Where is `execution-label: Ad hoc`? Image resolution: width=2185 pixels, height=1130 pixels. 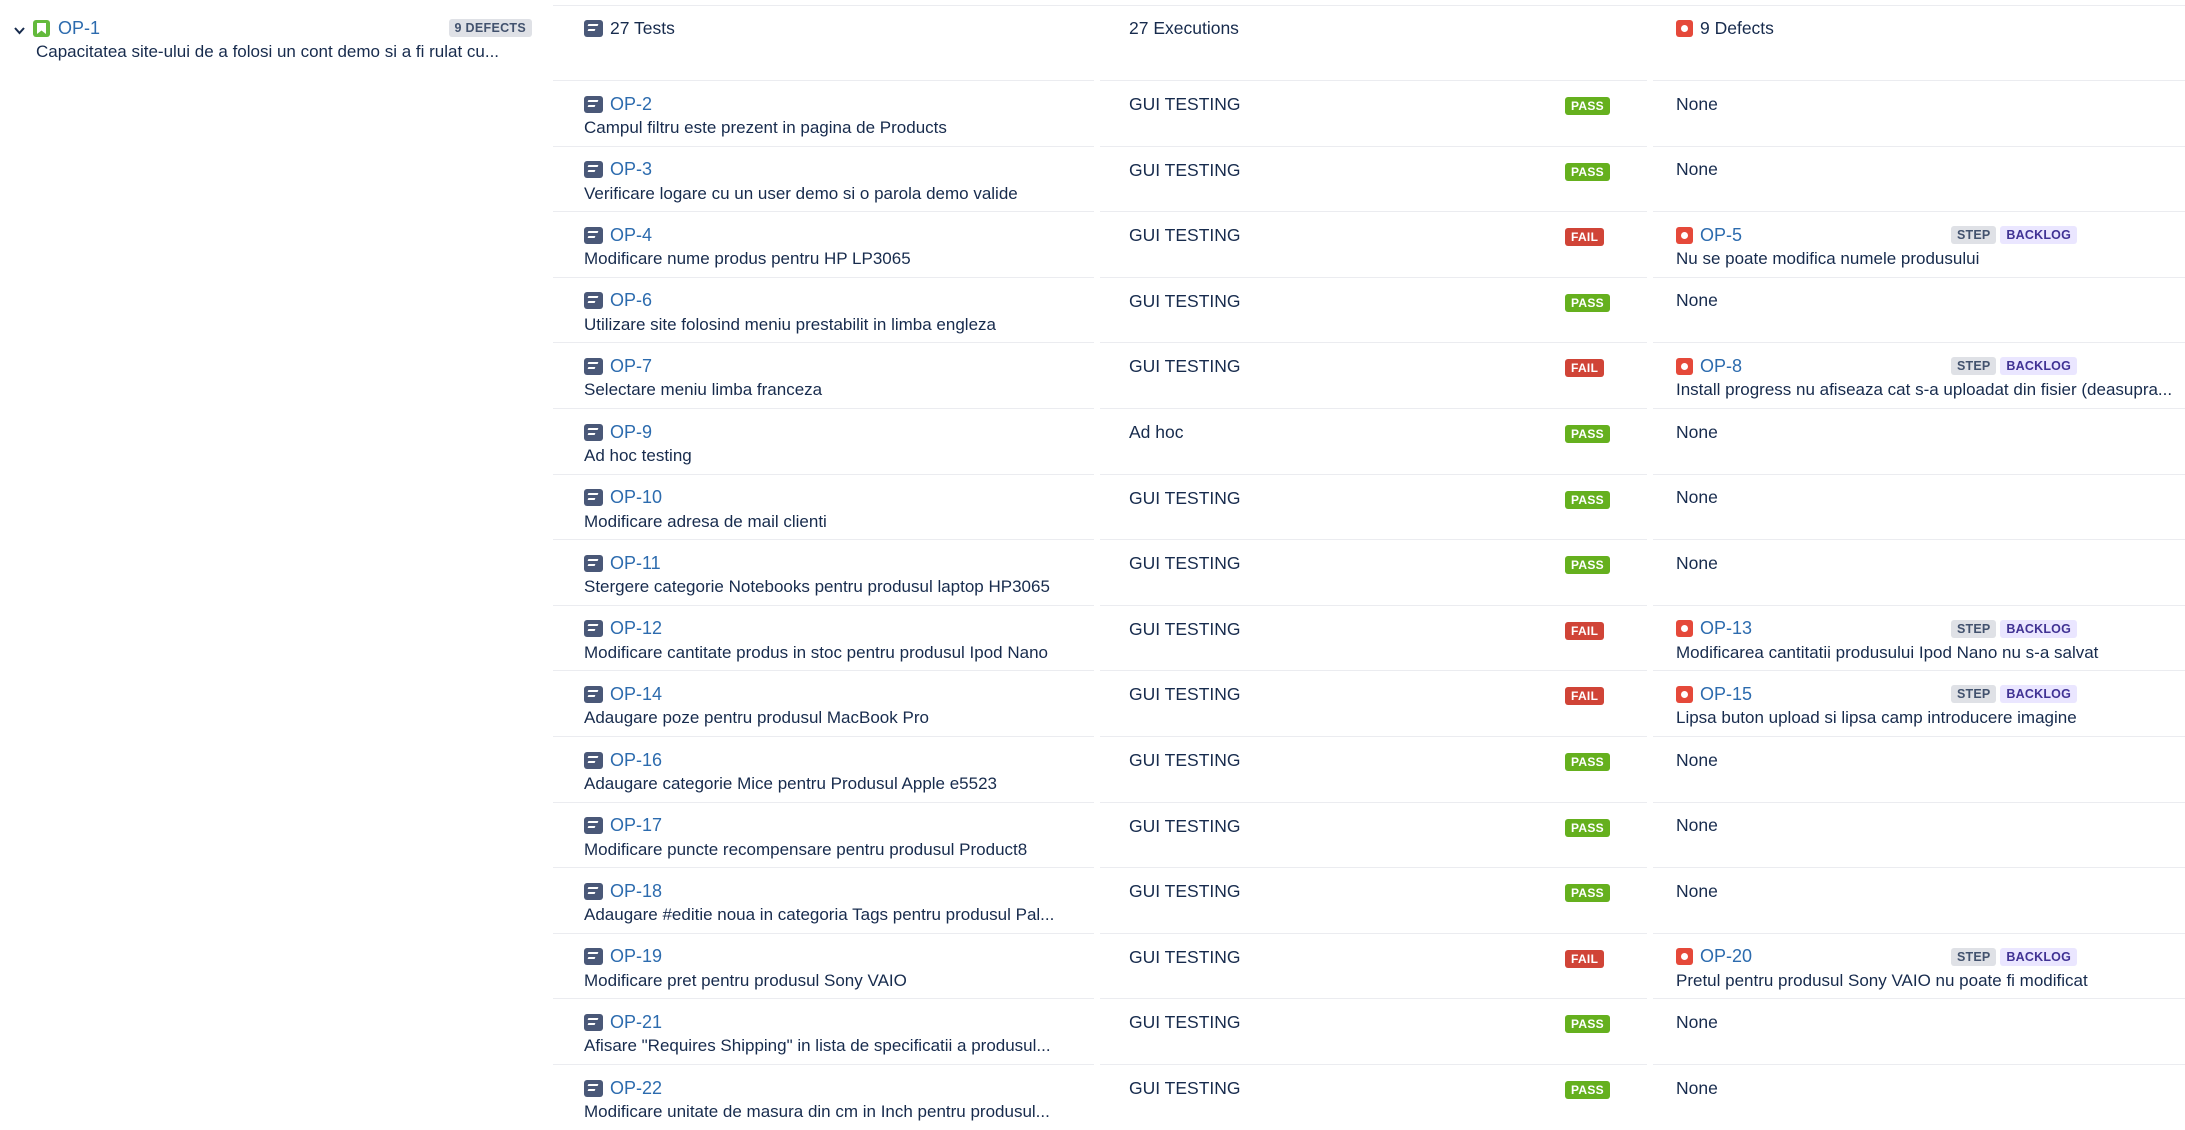
execution-label: Ad hoc is located at coordinates (1156, 432).